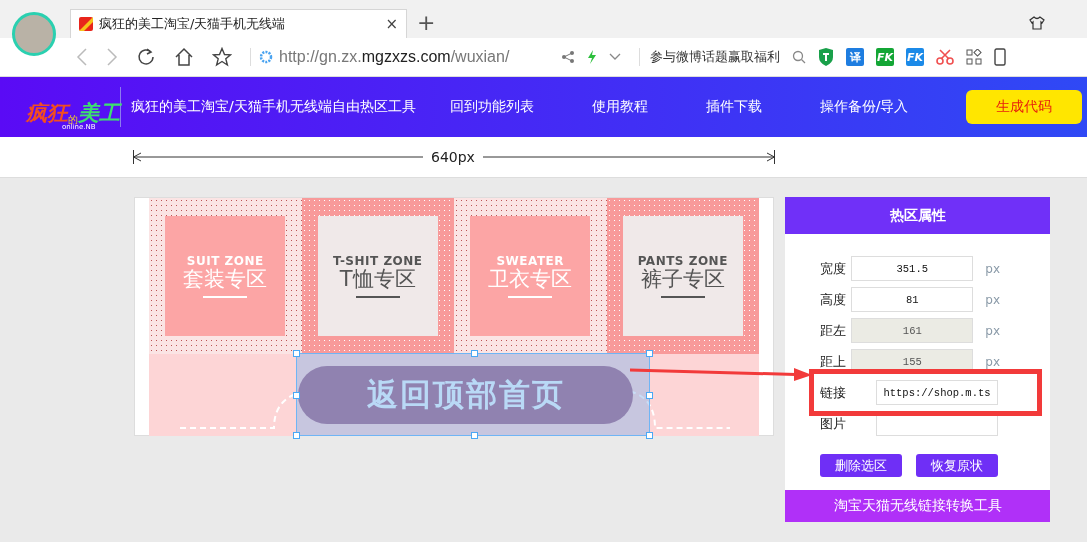 Image resolution: width=1087 pixels, height=542 pixels. Describe the element at coordinates (146, 57) in the screenshot. I see `reload-icon` at that location.